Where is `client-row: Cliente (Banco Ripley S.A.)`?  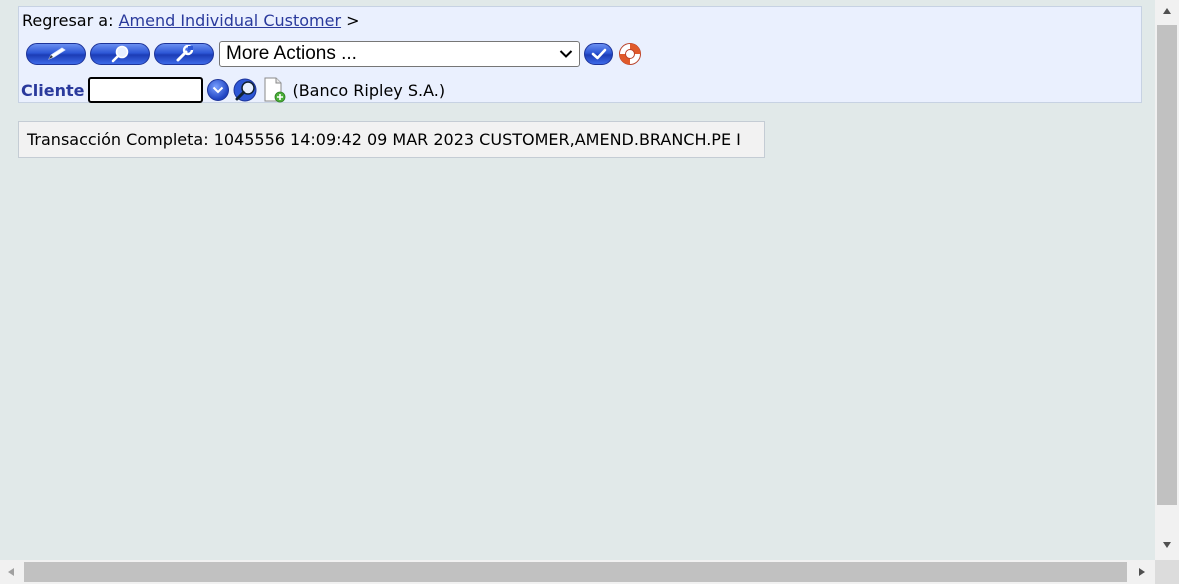
client-row: Cliente (Banco Ripley S.A.) is located at coordinates (233, 90).